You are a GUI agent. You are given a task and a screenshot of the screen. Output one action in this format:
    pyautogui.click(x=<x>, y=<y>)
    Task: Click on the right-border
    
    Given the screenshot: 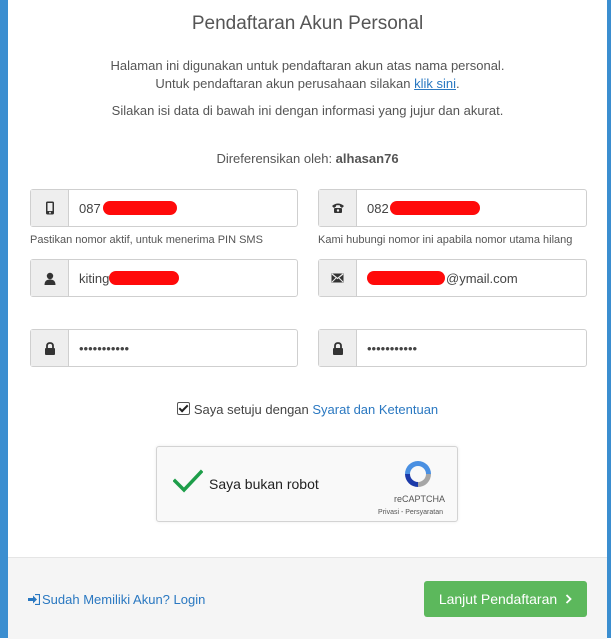 What is the action you would take?
    pyautogui.click(x=609, y=319)
    